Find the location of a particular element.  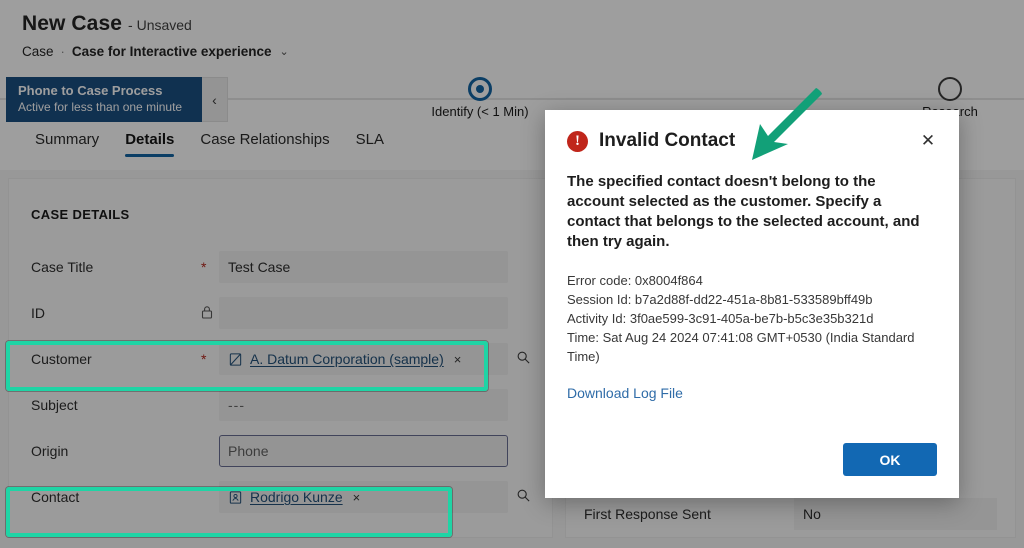

ok-button: OK is located at coordinates (890, 459).